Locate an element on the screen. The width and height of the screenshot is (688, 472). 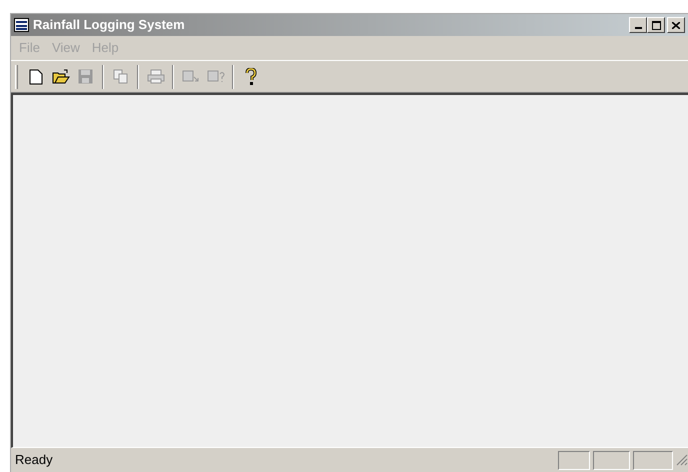
app-icon is located at coordinates (21, 25).